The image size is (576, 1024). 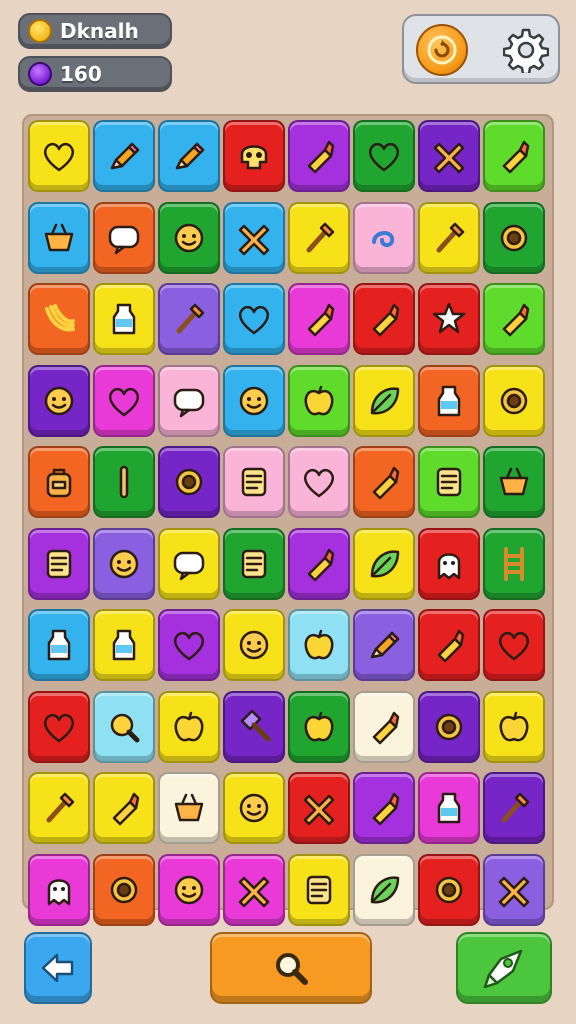 I want to click on tile-r5-c2, so click(x=124, y=482).